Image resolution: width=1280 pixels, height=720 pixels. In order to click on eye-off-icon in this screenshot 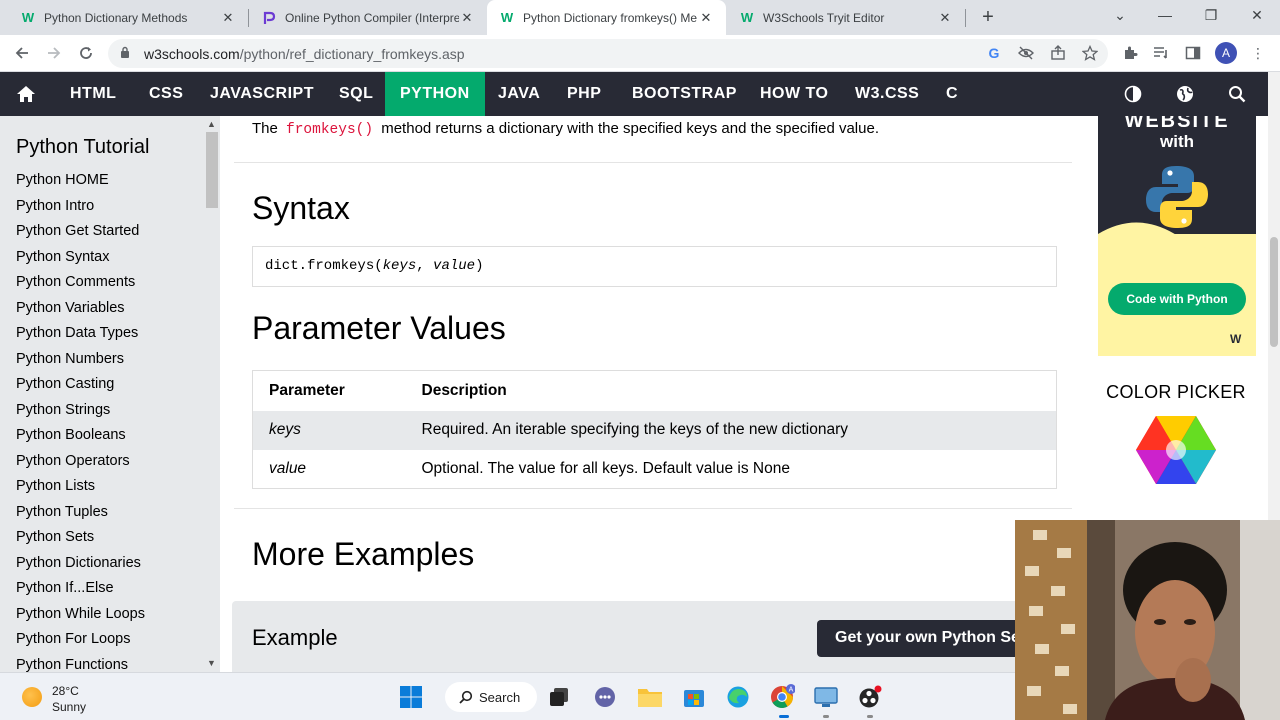, I will do `click(1026, 53)`.